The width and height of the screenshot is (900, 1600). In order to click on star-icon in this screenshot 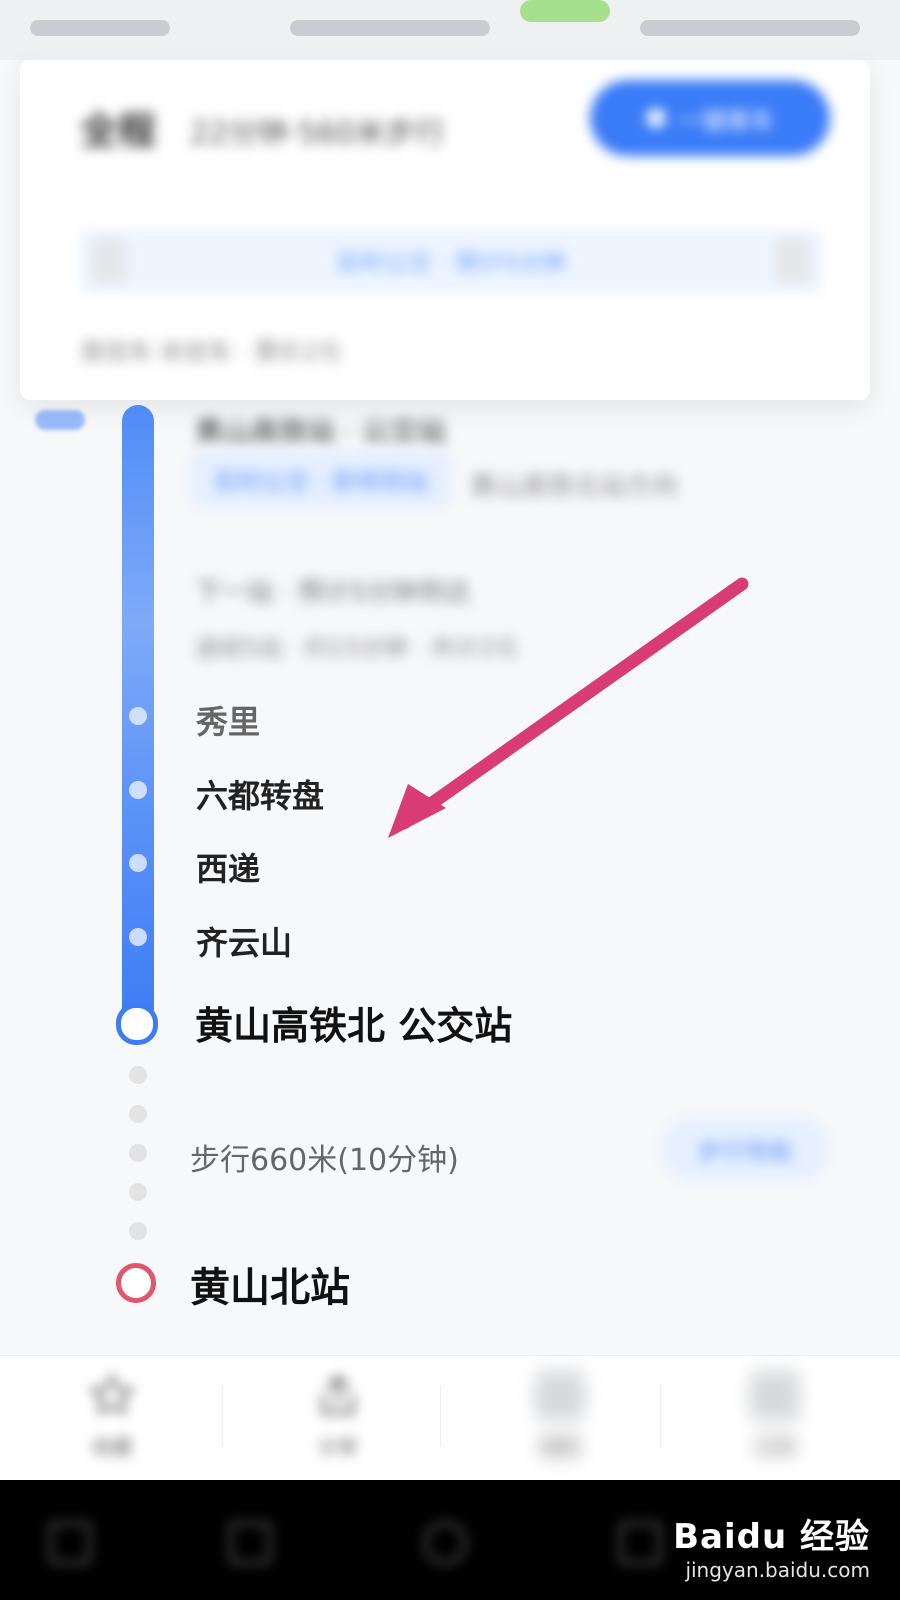, I will do `click(112, 1394)`.